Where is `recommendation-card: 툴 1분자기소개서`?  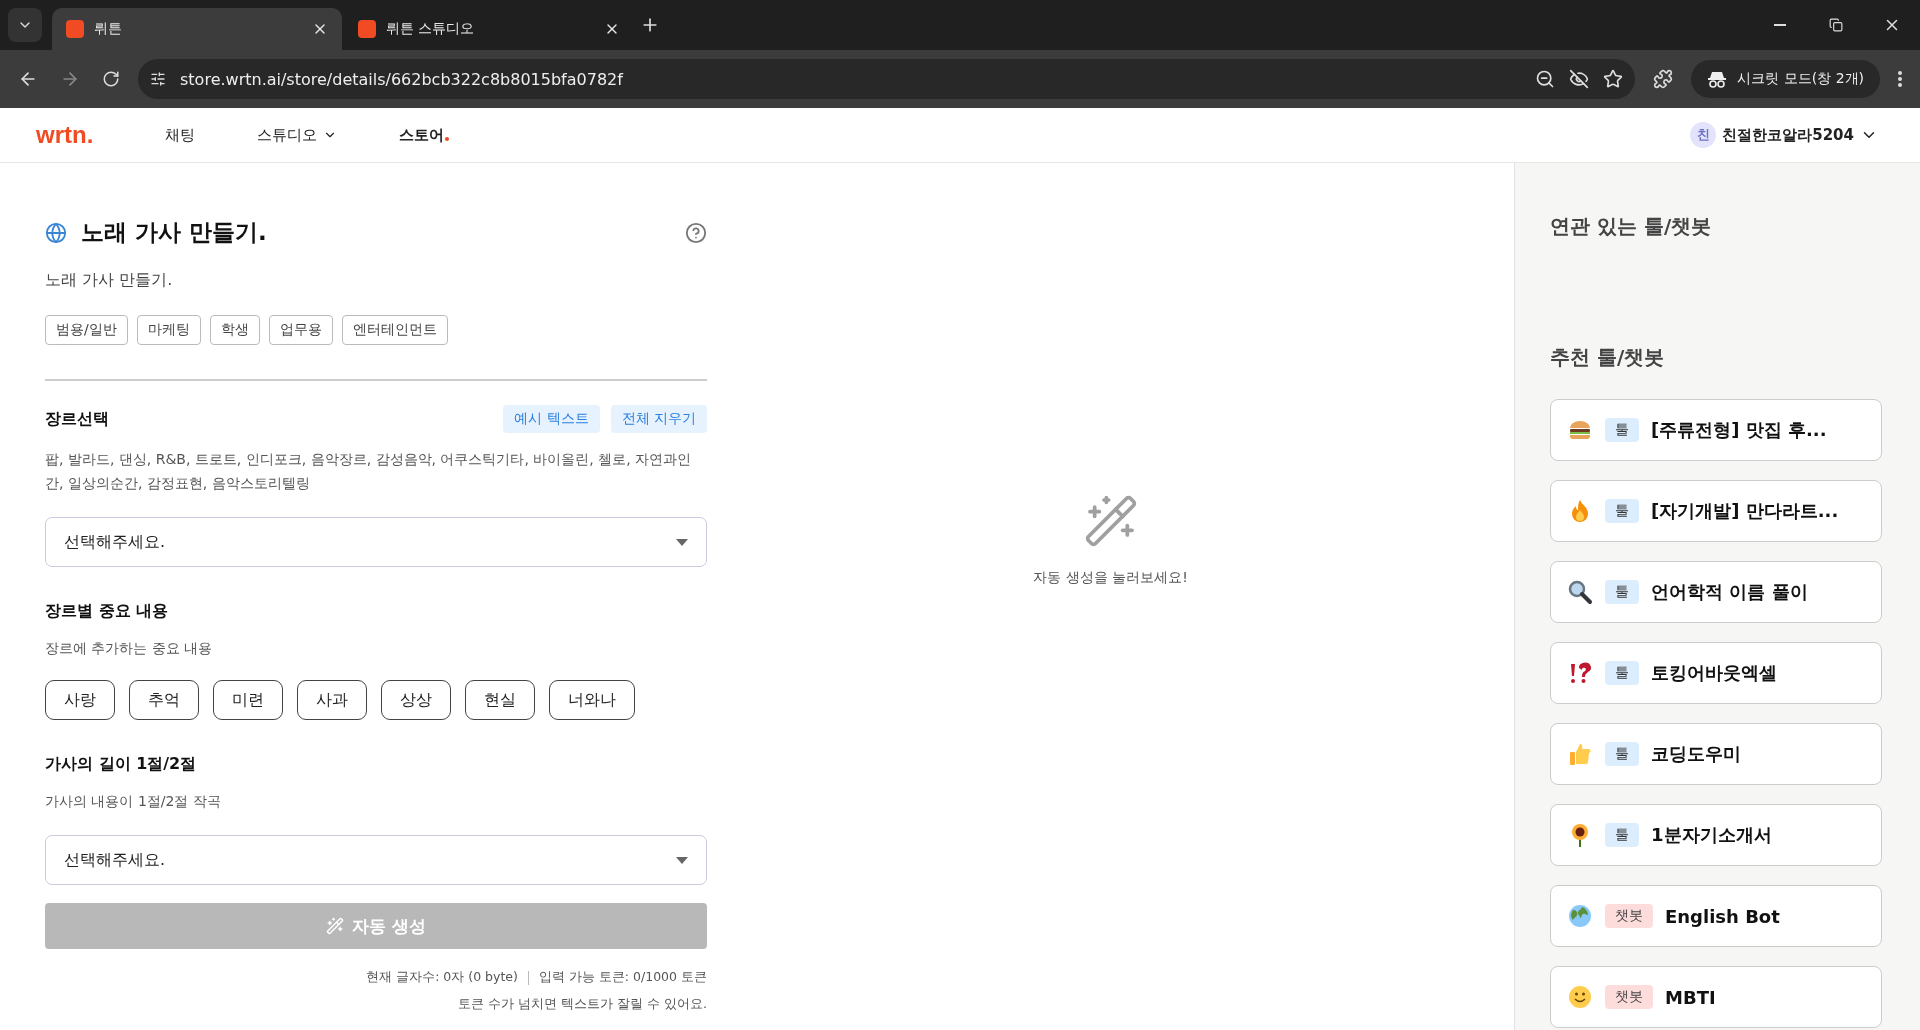 recommendation-card: 툴 1분자기소개서 is located at coordinates (1716, 835).